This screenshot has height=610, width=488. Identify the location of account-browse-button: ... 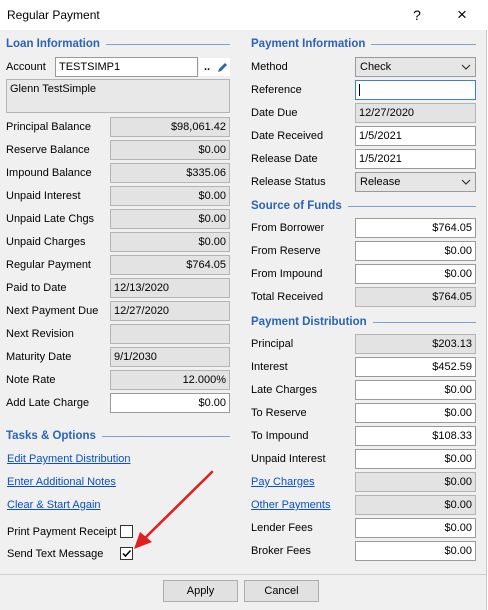
(207, 67).